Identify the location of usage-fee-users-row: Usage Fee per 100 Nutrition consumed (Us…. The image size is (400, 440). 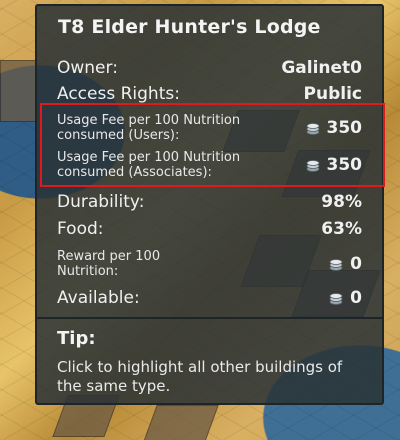
(209, 128).